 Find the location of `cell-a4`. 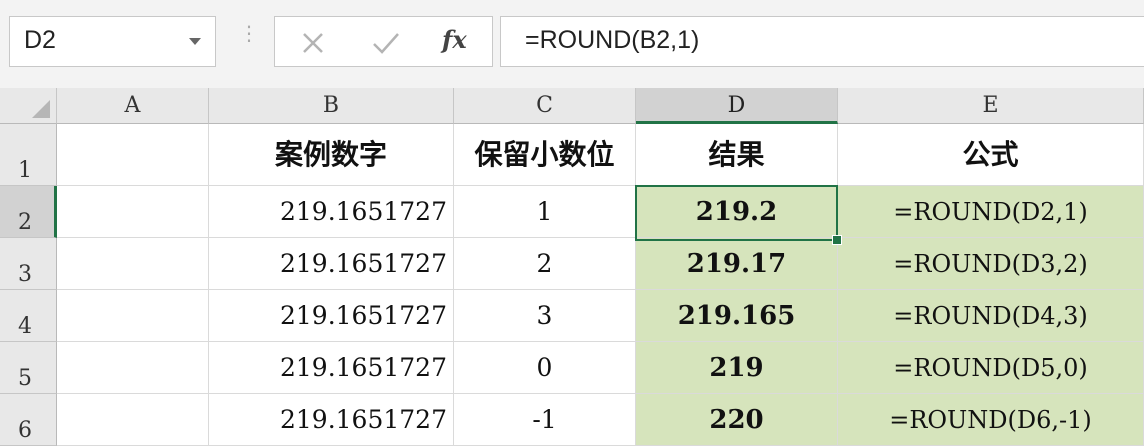

cell-a4 is located at coordinates (133, 316).